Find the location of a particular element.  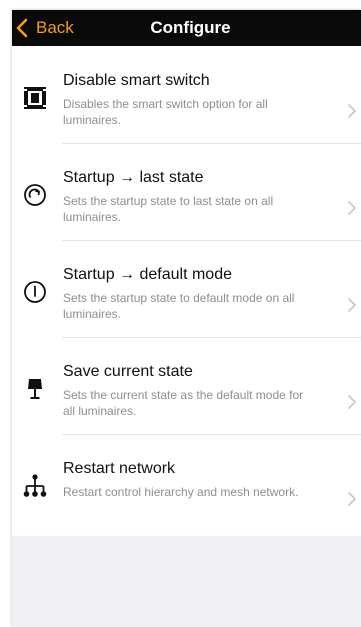

item-title: Disable smart switch is located at coordinates (136, 80).